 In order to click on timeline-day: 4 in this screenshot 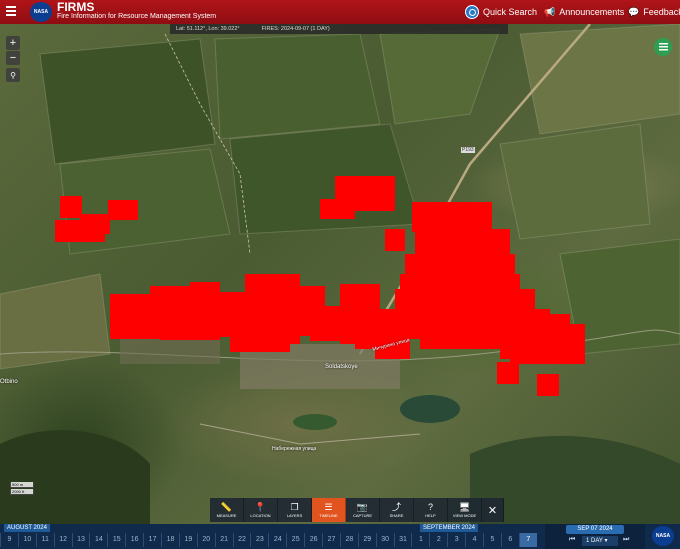, I will do `click(474, 540)`.